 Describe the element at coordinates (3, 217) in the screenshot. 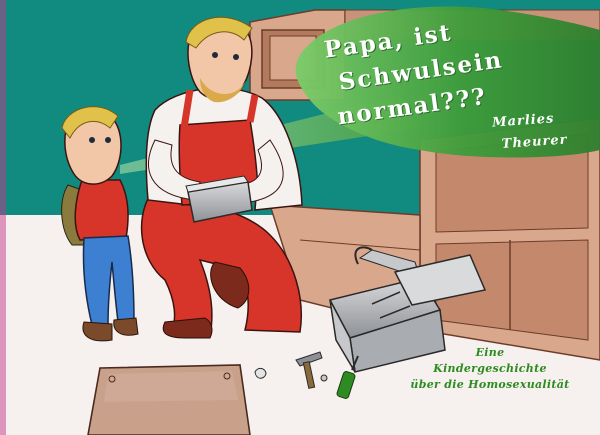

I see `left-wall-stripe` at that location.